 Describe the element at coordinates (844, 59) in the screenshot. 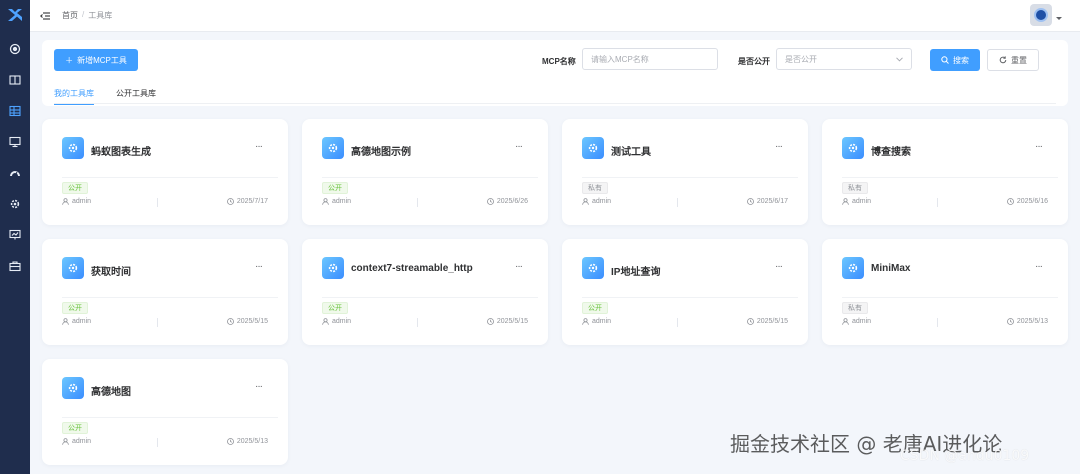

I see `public-select: 是否公开` at that location.